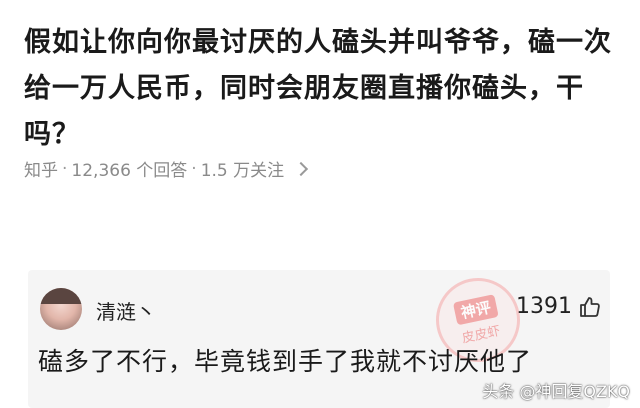 The image size is (640, 408). Describe the element at coordinates (129, 171) in the screenshot. I see `answer-count: 12,366 个回答` at that location.